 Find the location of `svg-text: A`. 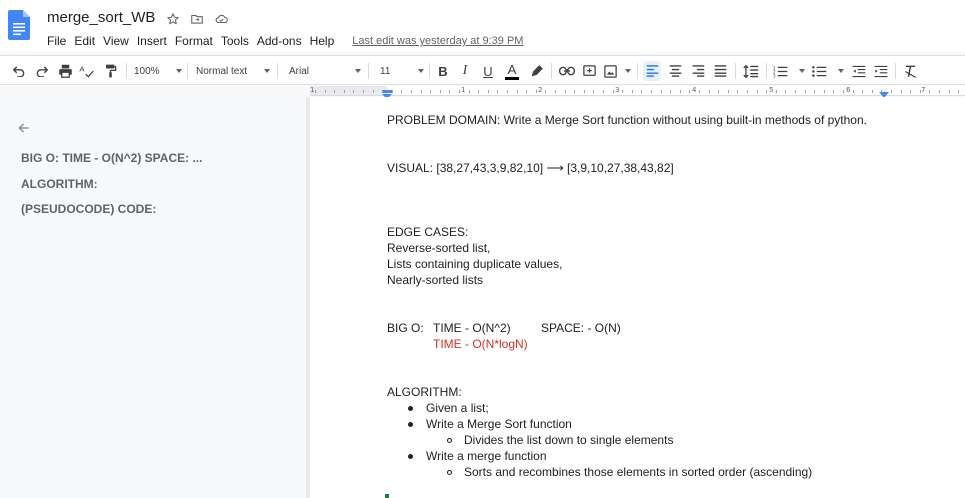

svg-text: A is located at coordinates (82, 69).